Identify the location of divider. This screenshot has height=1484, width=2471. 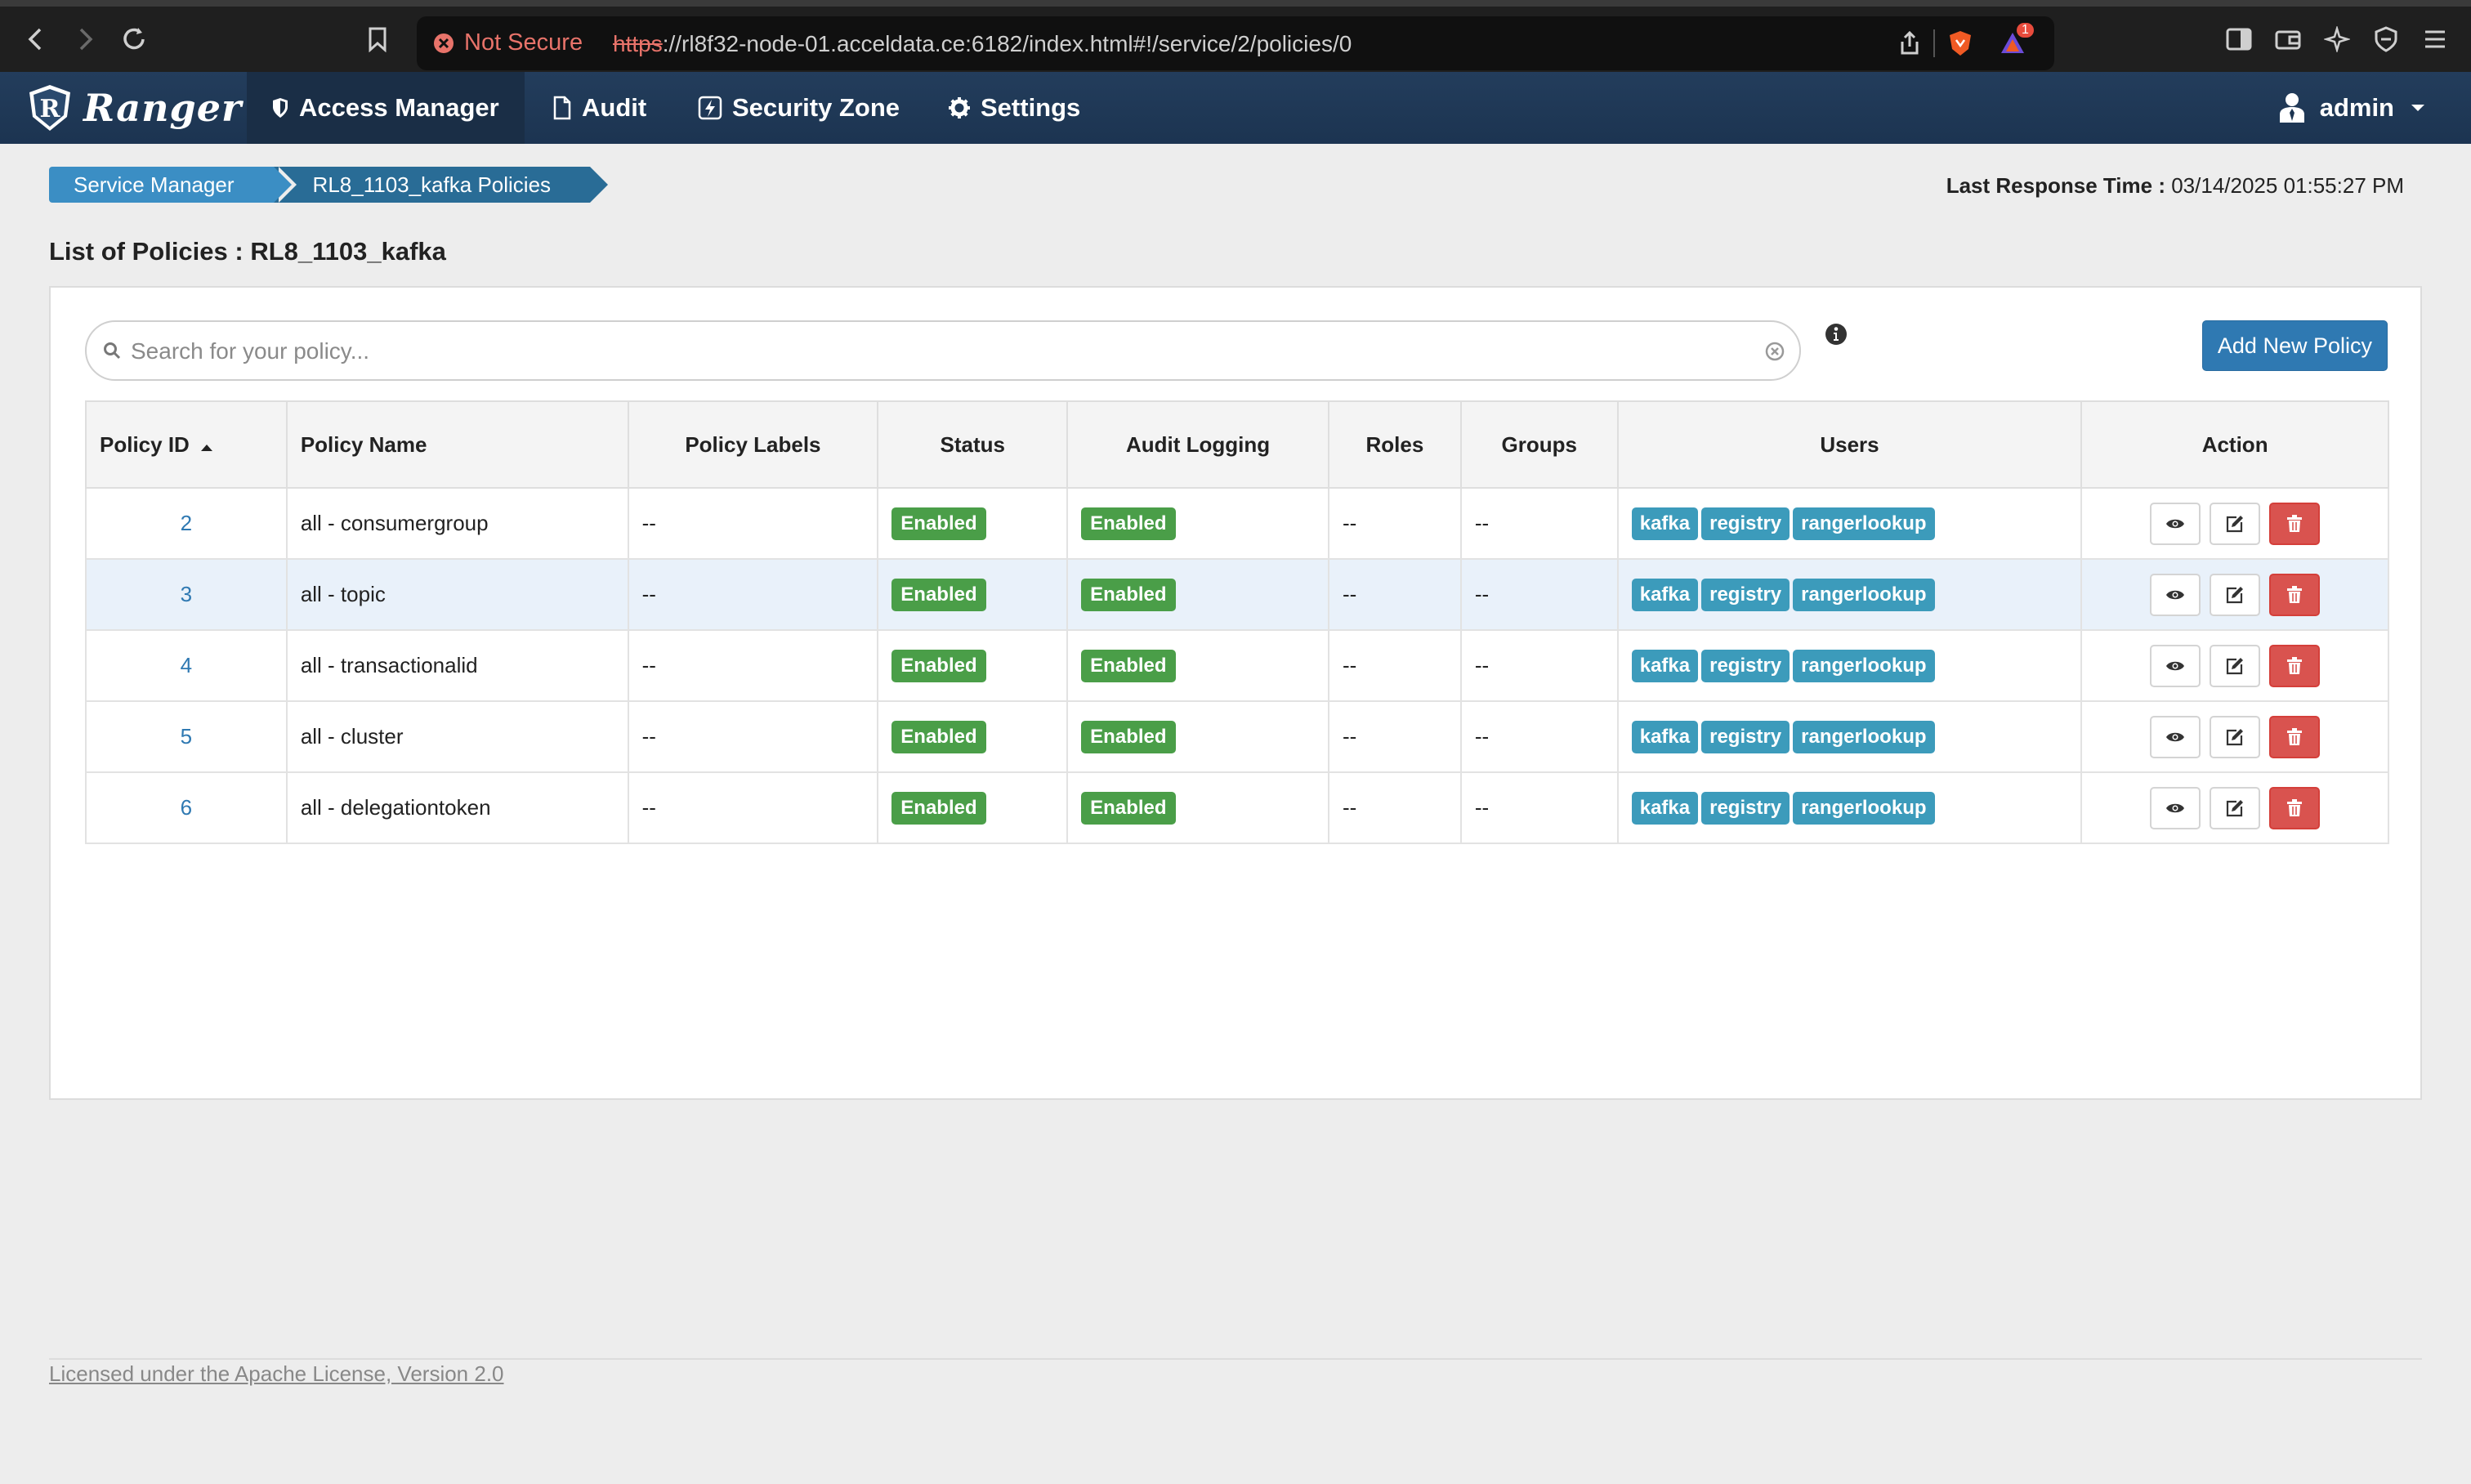
(1934, 43).